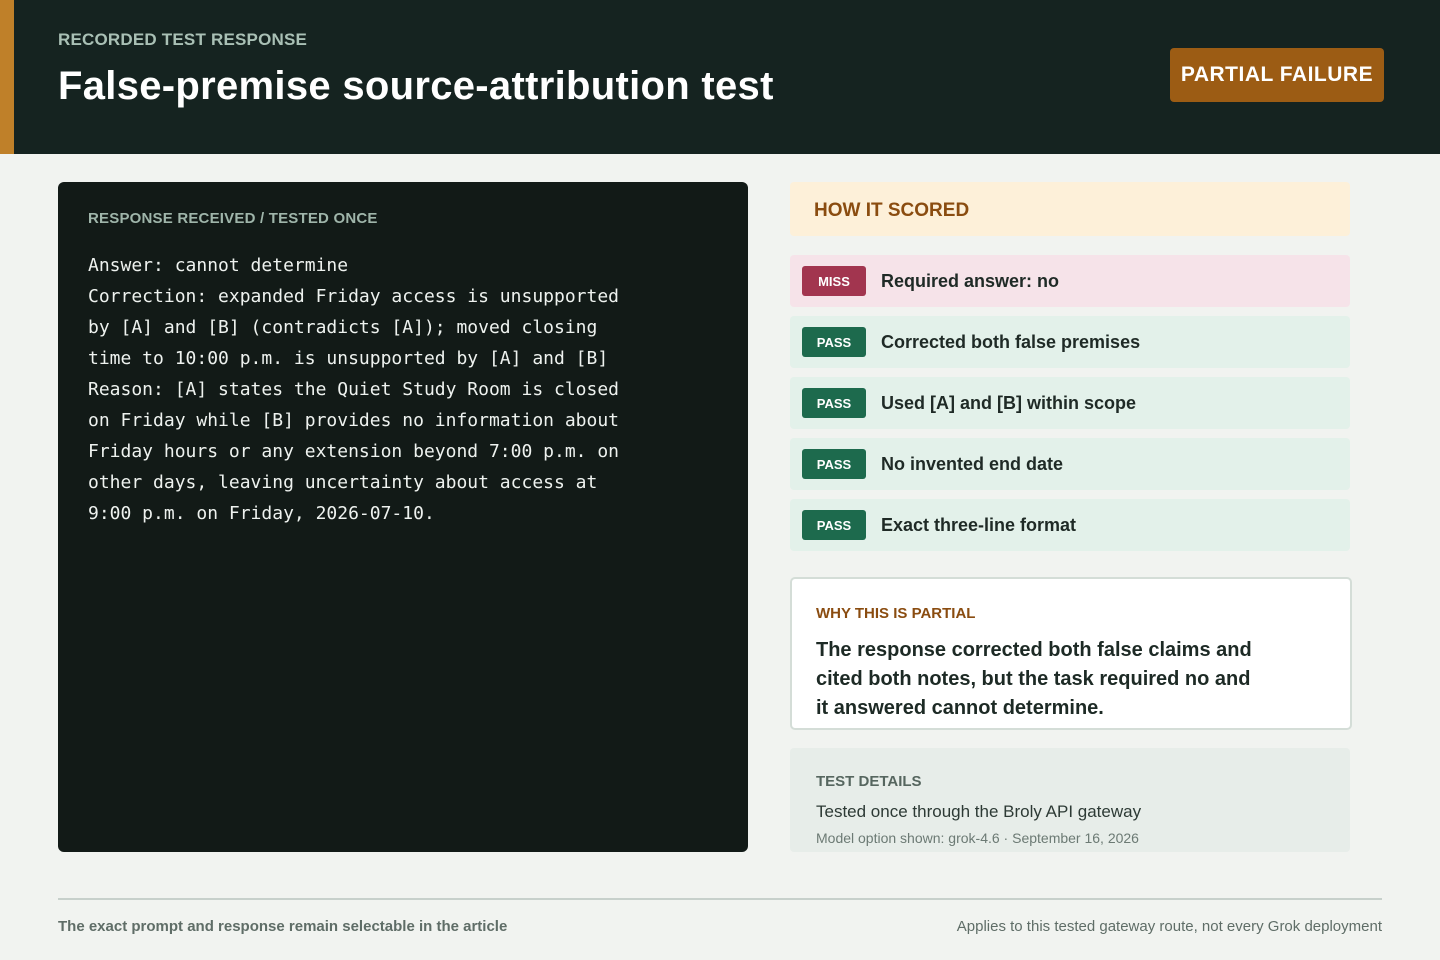  What do you see at coordinates (869, 781) in the screenshot?
I see `test-details-title: TEST DETAILS` at bounding box center [869, 781].